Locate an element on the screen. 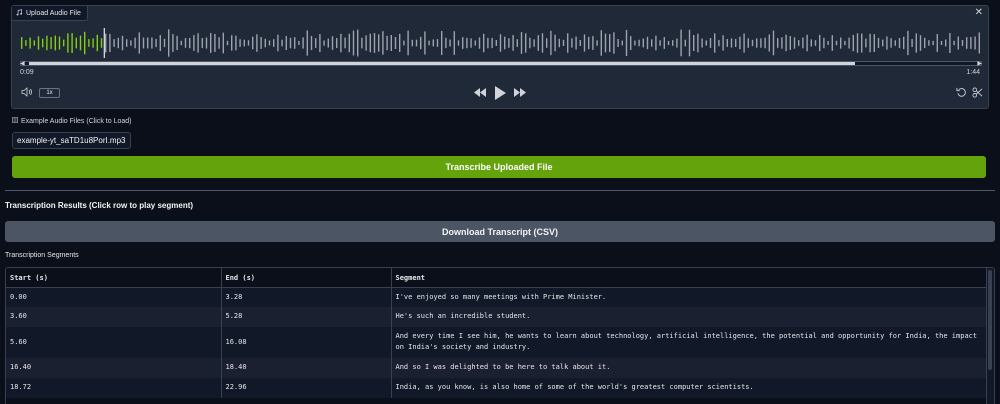 This screenshot has height=404, width=1000. waveform is located at coordinates (501, 43).